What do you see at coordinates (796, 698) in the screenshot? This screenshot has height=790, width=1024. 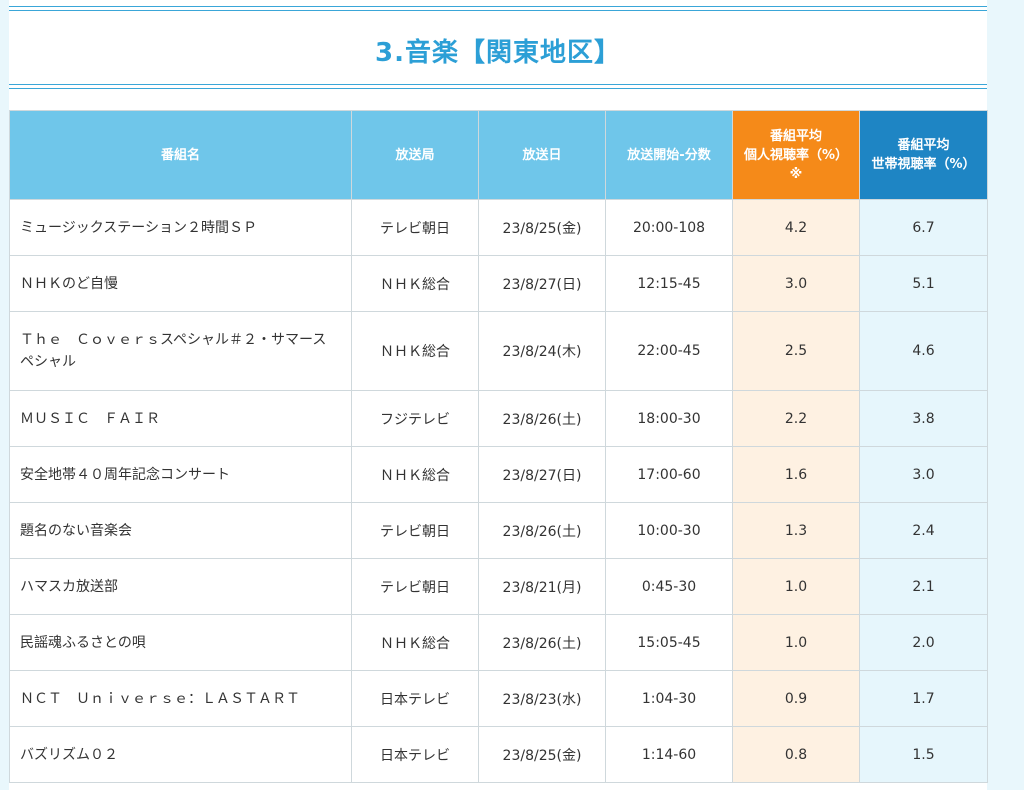 I see `cell-individual-rating: 0.9` at bounding box center [796, 698].